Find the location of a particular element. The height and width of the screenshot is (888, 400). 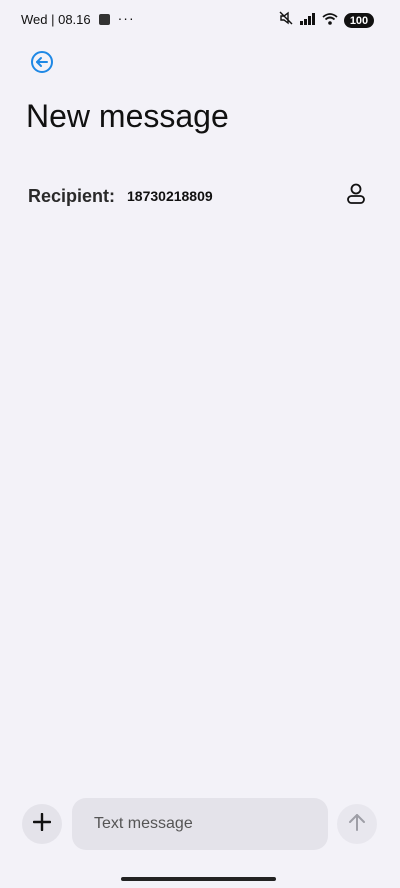

contact-picker-button is located at coordinates (356, 196).